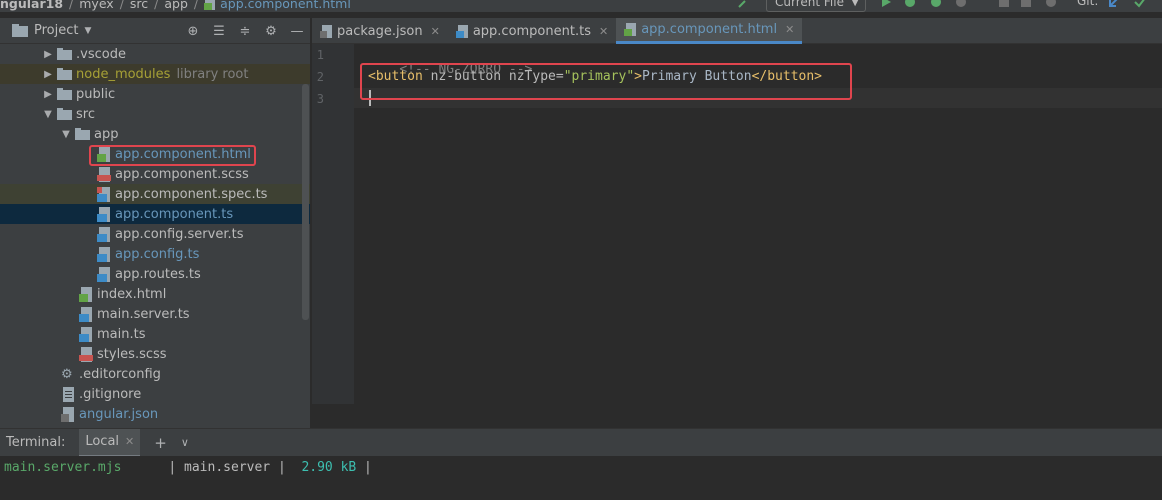 This screenshot has height=500, width=1162. What do you see at coordinates (31, 5) in the screenshot?
I see `breadcrumb-project: ngular18` at bounding box center [31, 5].